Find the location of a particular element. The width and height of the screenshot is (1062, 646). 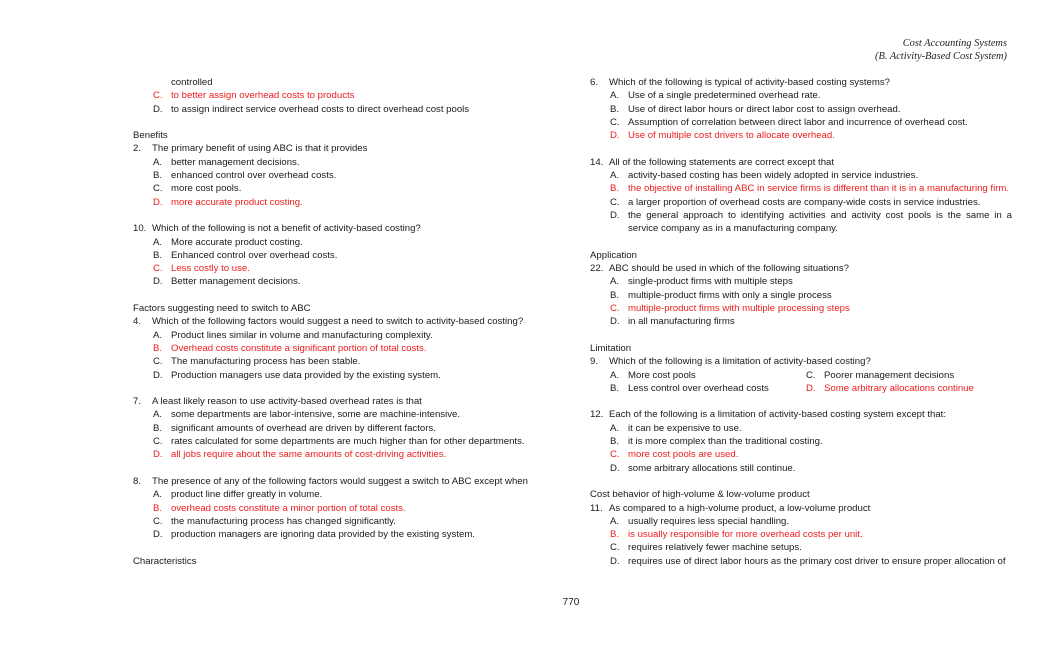

section-heading: Factors suggesting need to switch to ABC is located at coordinates (222, 309).